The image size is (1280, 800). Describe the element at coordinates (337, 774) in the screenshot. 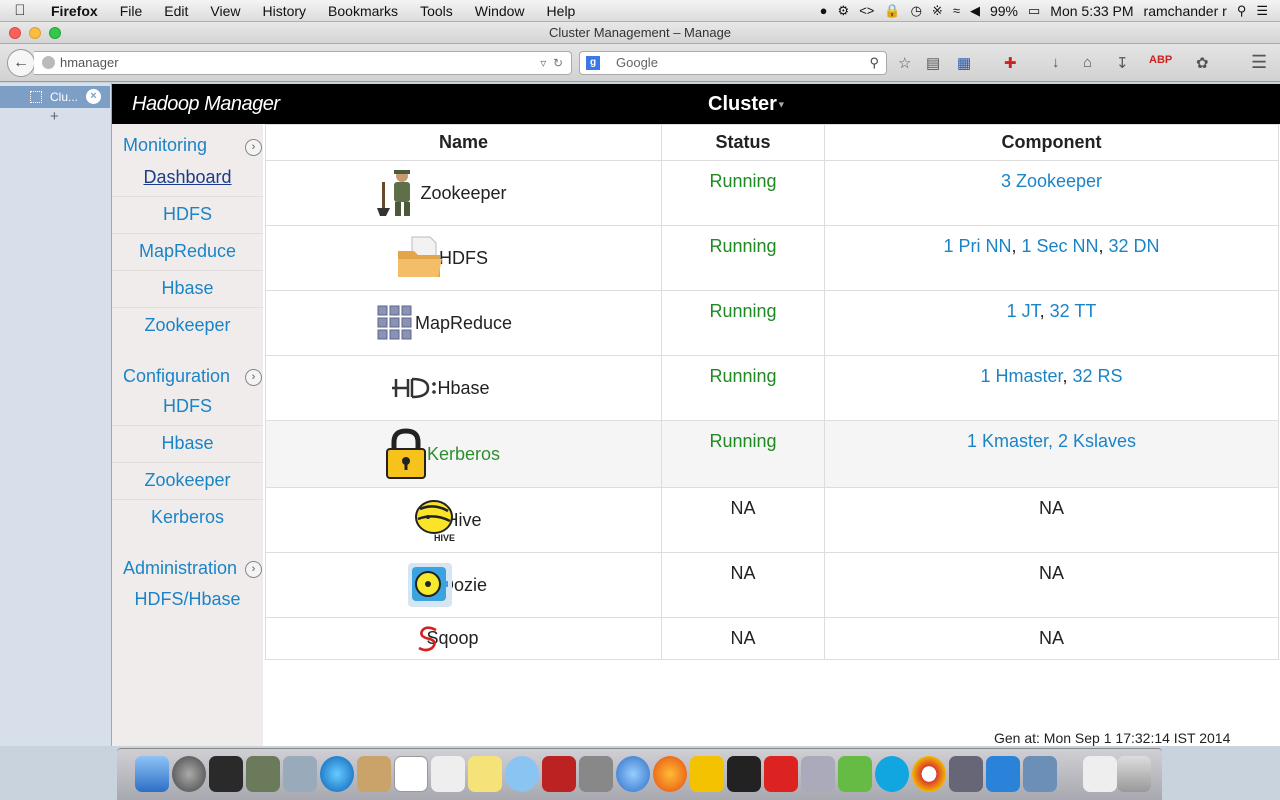

I see `itunes-icon` at that location.